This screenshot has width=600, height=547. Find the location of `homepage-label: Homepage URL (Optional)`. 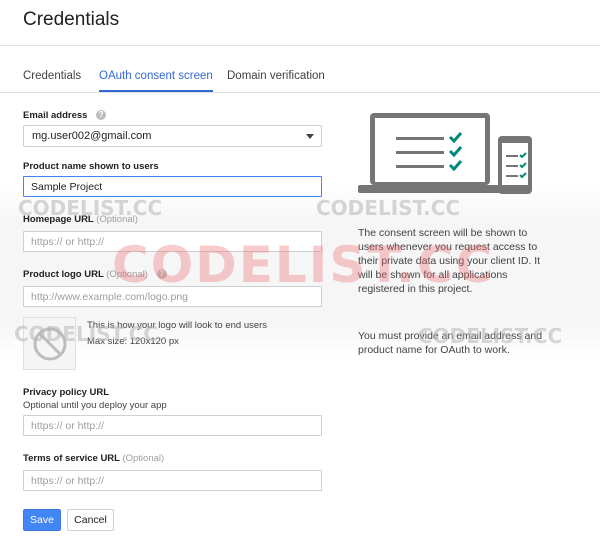

homepage-label: Homepage URL (Optional) is located at coordinates (80, 219).